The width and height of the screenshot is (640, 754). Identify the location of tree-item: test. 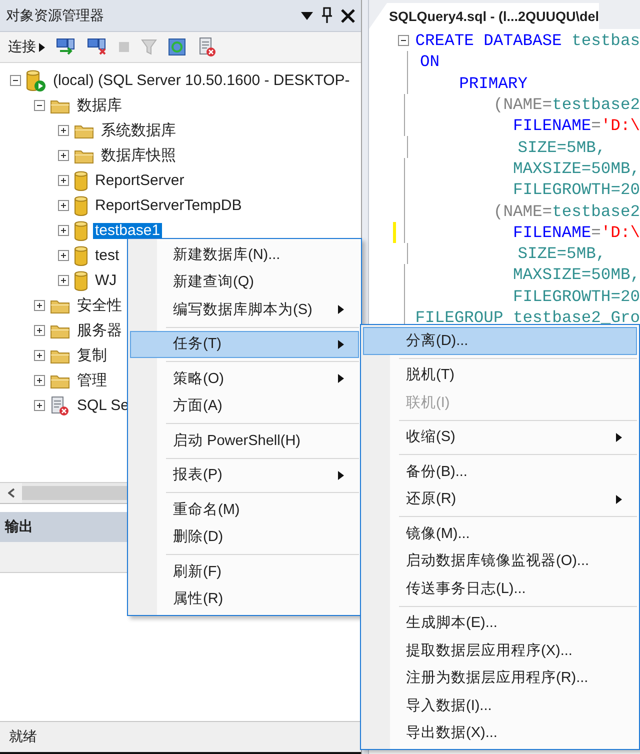
(107, 256).